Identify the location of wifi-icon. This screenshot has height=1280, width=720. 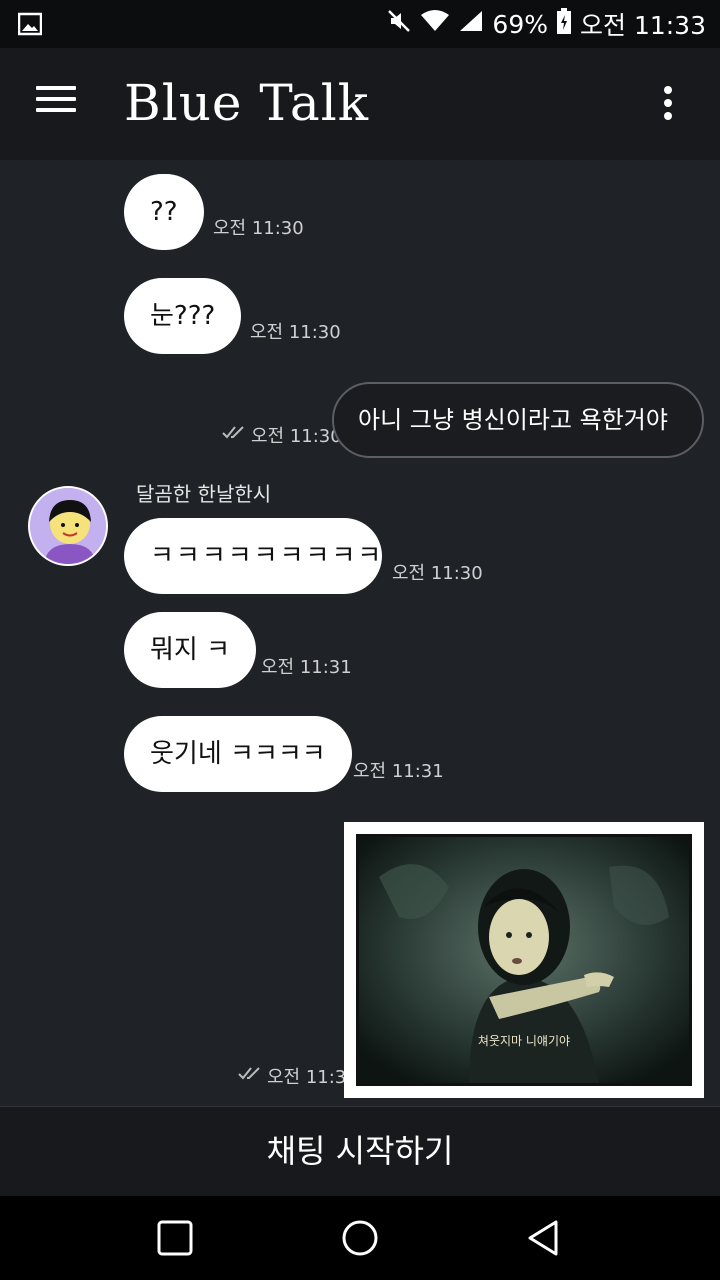
(435, 24).